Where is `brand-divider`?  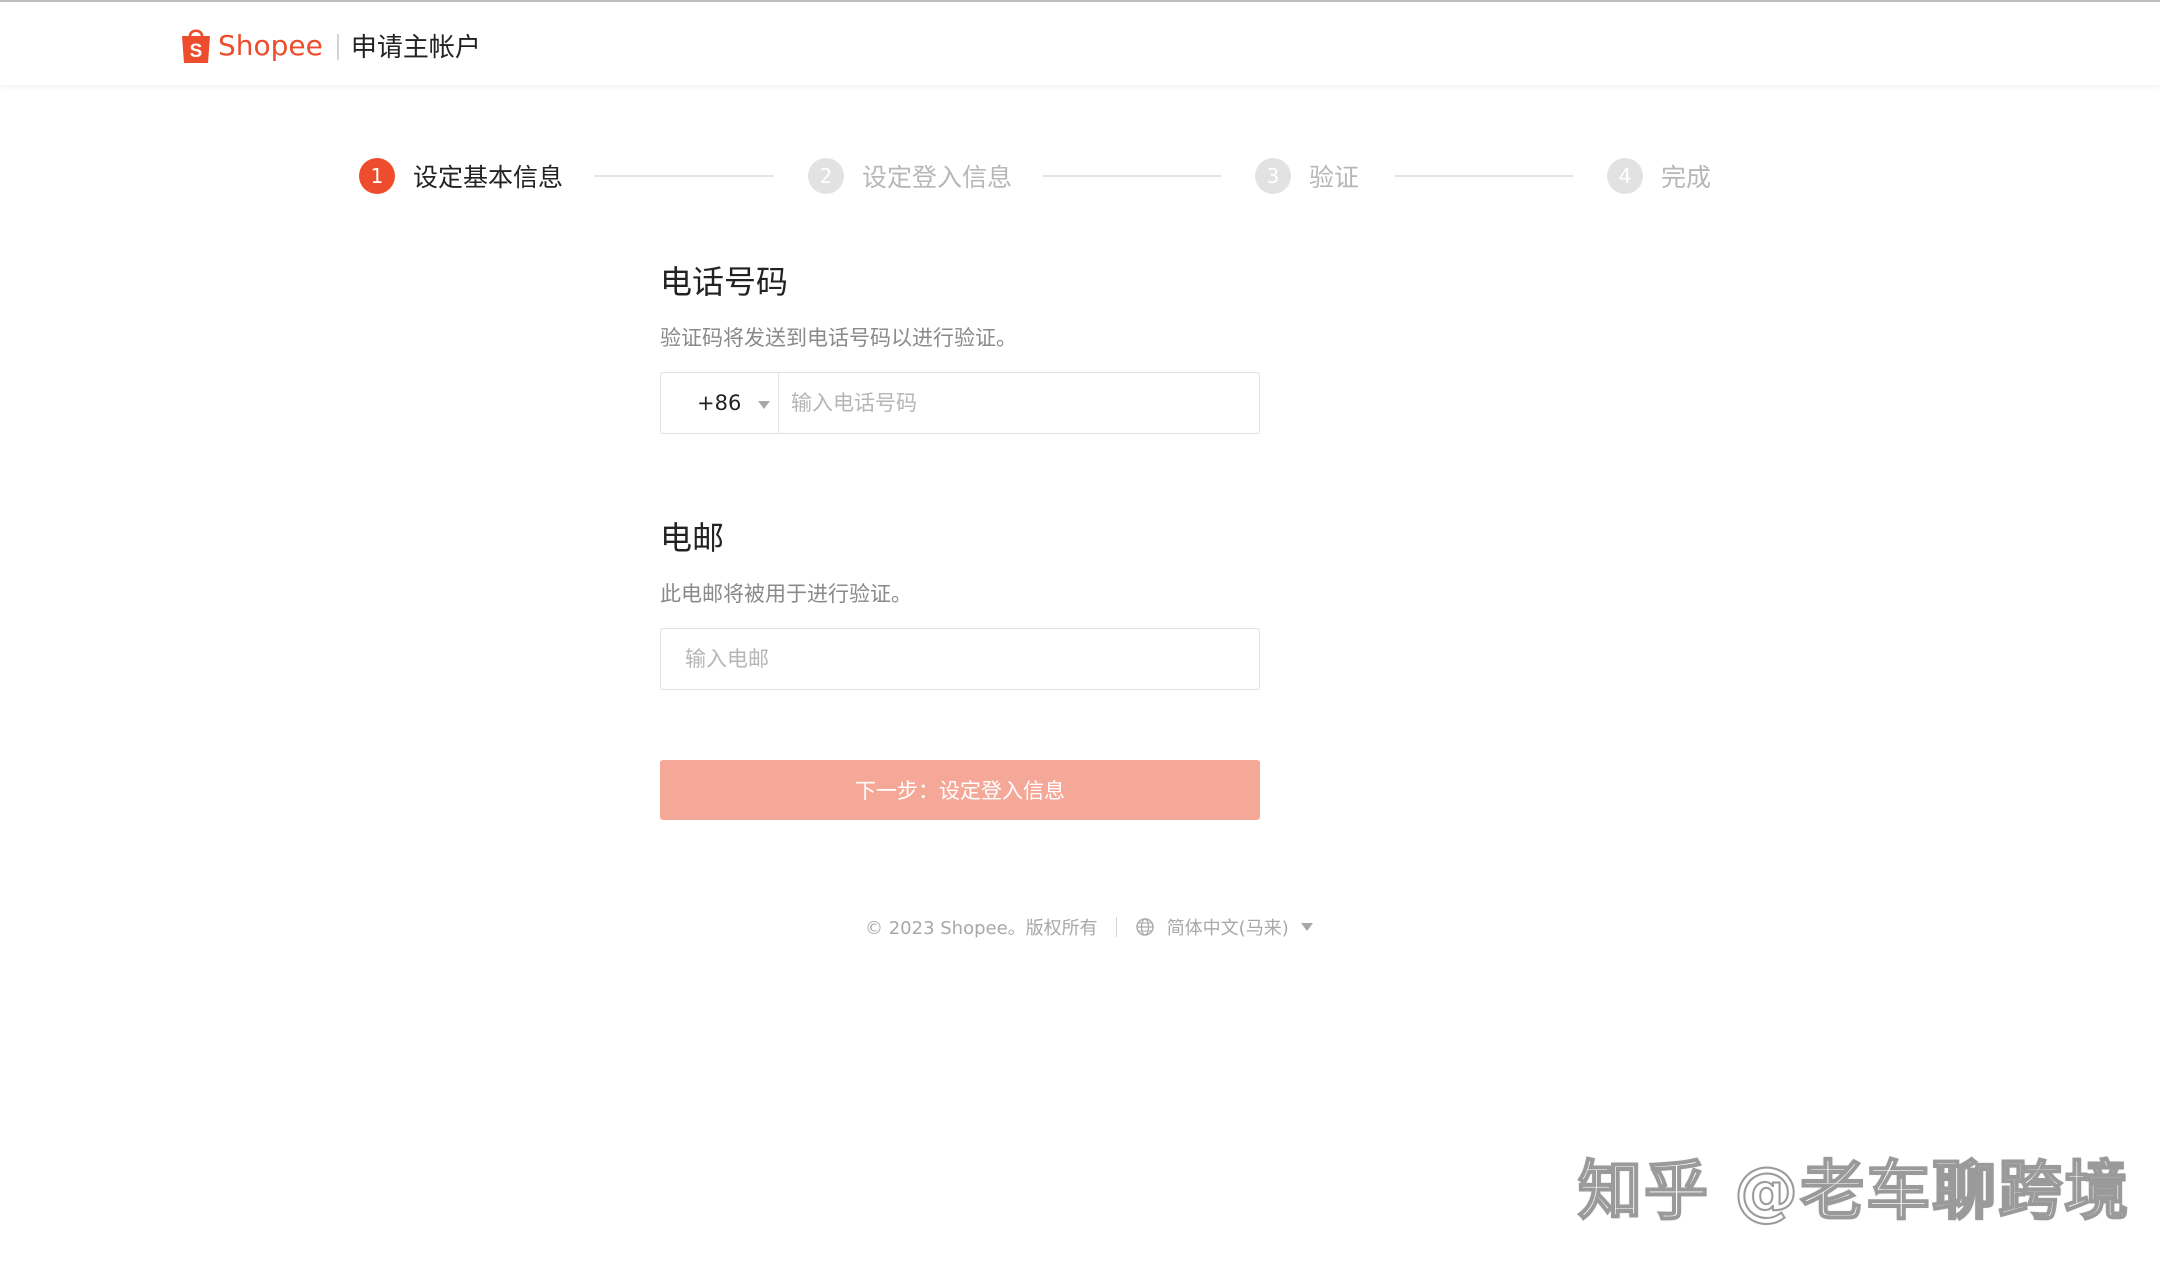 brand-divider is located at coordinates (337, 47).